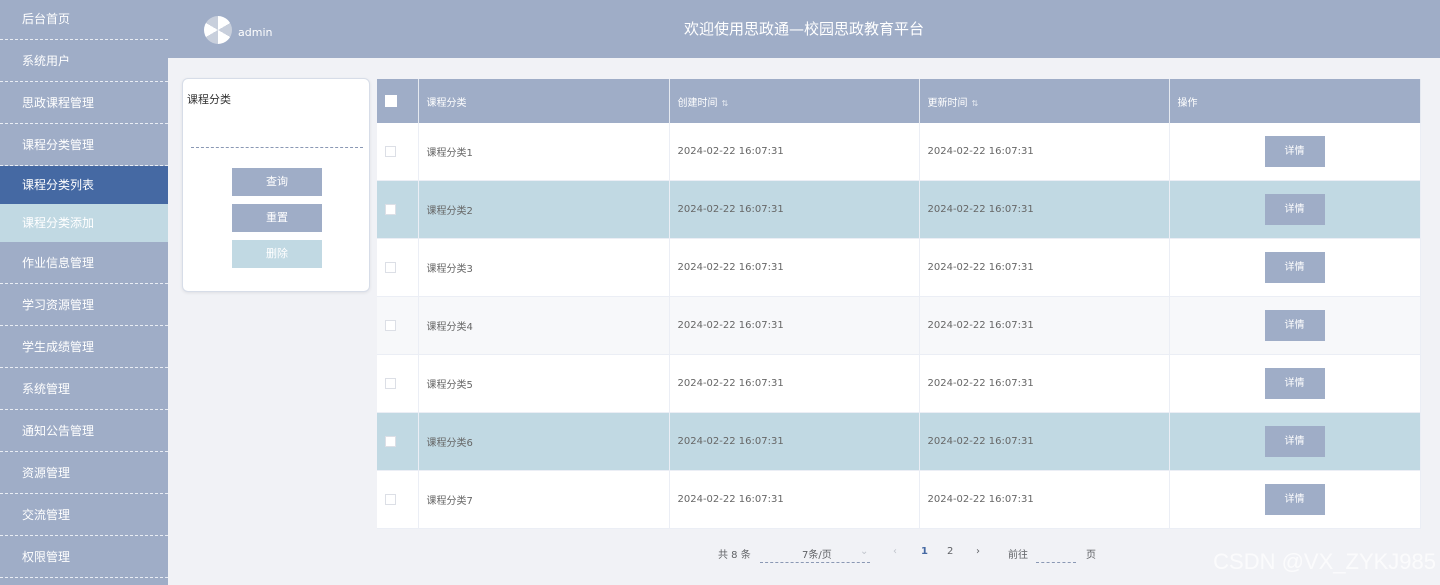 The height and width of the screenshot is (585, 1440). Describe the element at coordinates (1324, 561) in the screenshot. I see `watermark: CSDN @VX_ZYKJ985` at that location.